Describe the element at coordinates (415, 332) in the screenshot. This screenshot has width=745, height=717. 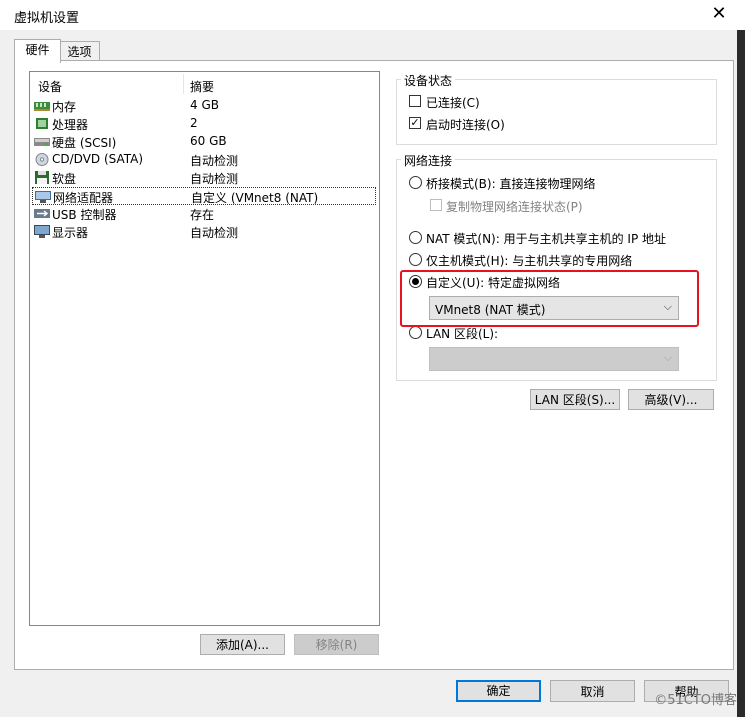
I see `lan-segment-radio` at that location.